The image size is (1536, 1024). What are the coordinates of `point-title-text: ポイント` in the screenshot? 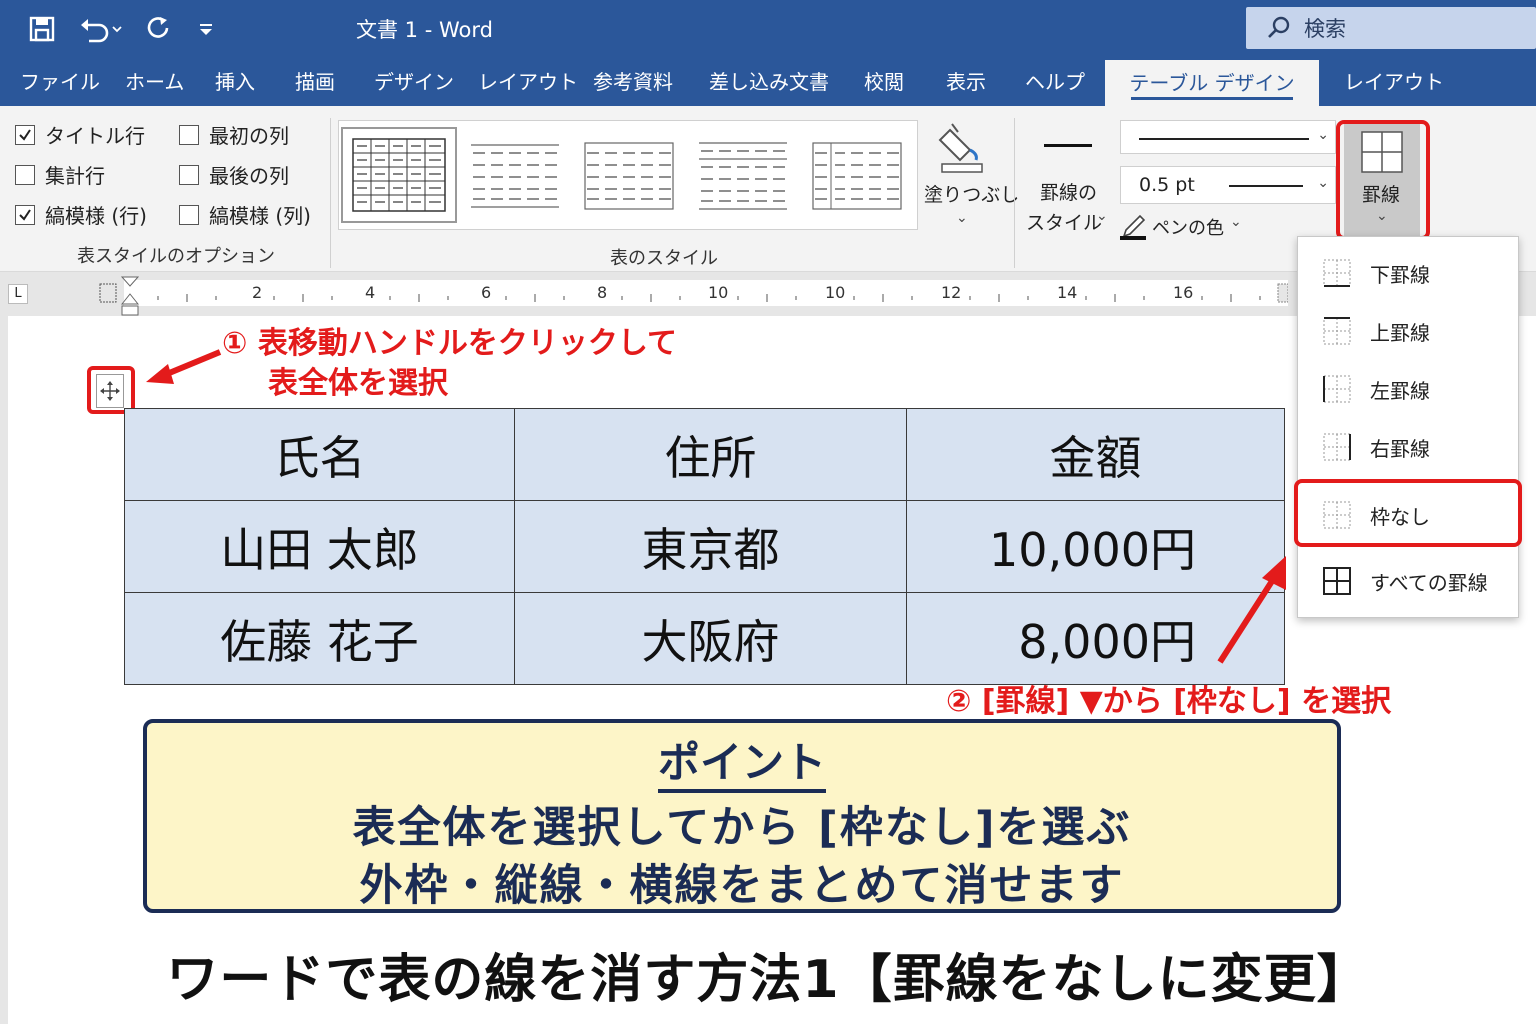 It's located at (741, 765).